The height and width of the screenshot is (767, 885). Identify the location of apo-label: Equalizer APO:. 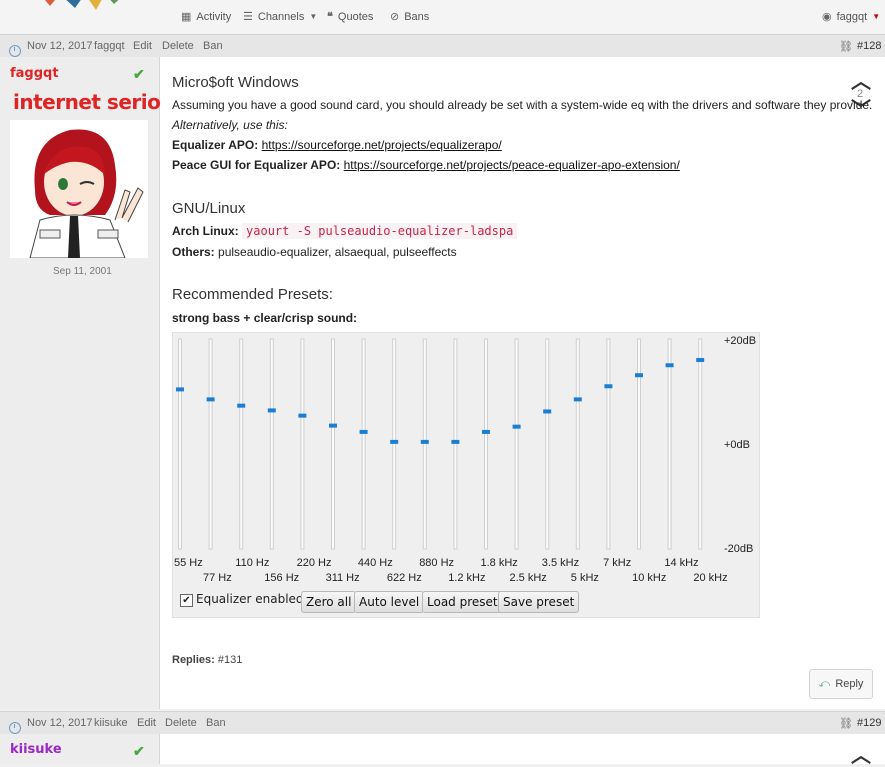
(215, 145).